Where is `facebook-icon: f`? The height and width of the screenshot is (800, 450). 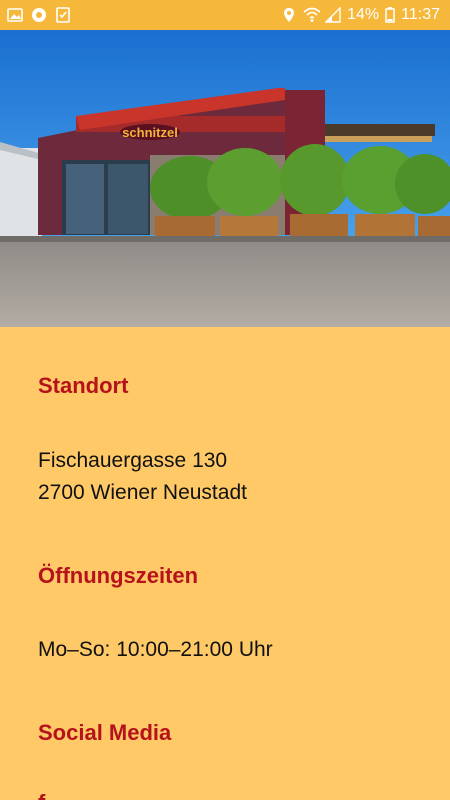
facebook-icon: f is located at coordinates (49, 795).